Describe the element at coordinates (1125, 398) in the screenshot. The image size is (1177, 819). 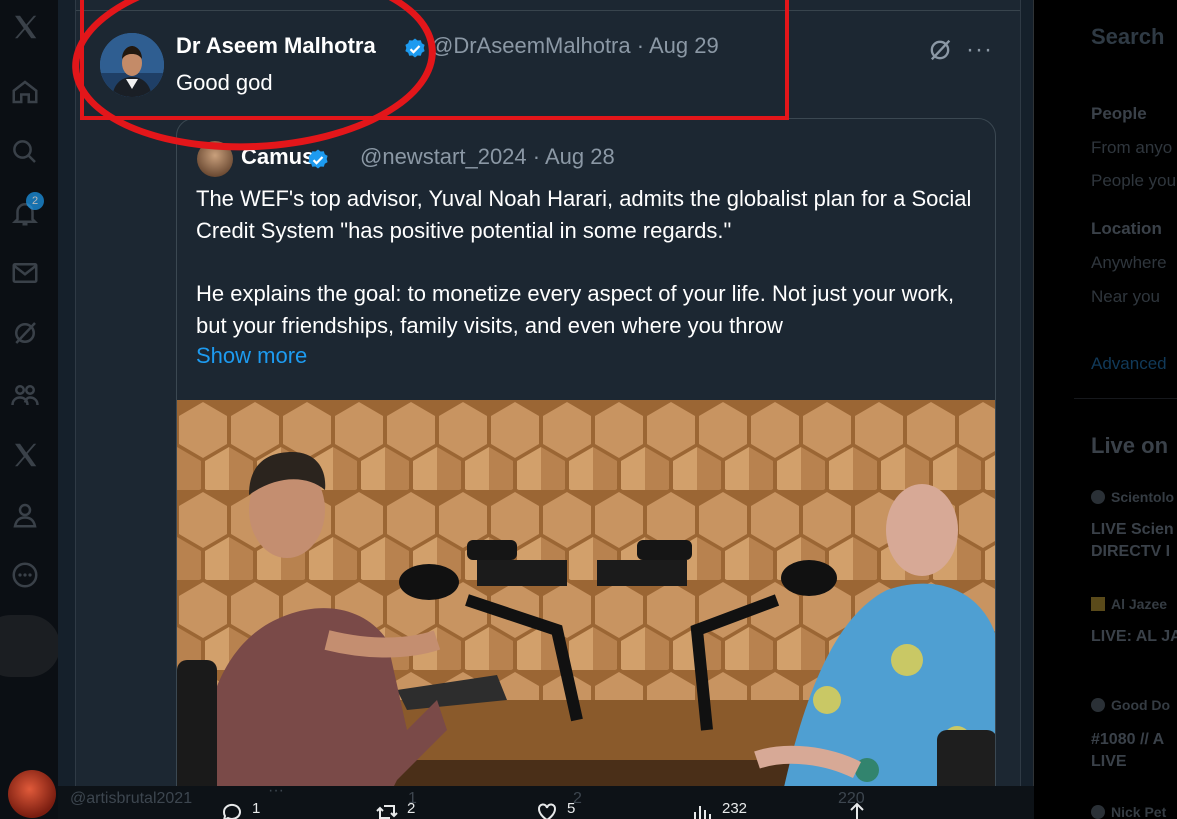
I see `divider` at that location.